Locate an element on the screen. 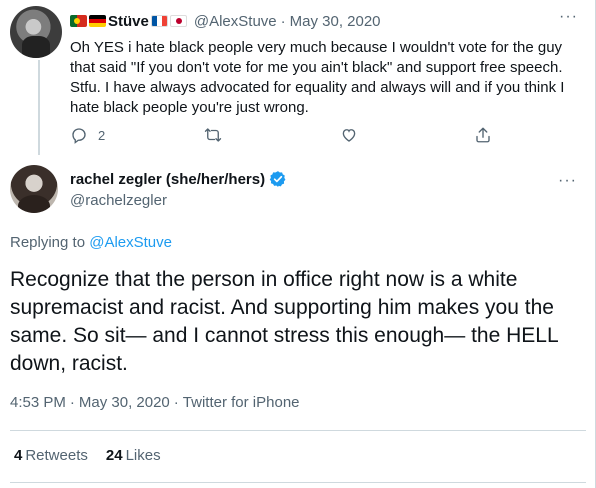 The image size is (596, 488). france-flag-icon is located at coordinates (159, 21).